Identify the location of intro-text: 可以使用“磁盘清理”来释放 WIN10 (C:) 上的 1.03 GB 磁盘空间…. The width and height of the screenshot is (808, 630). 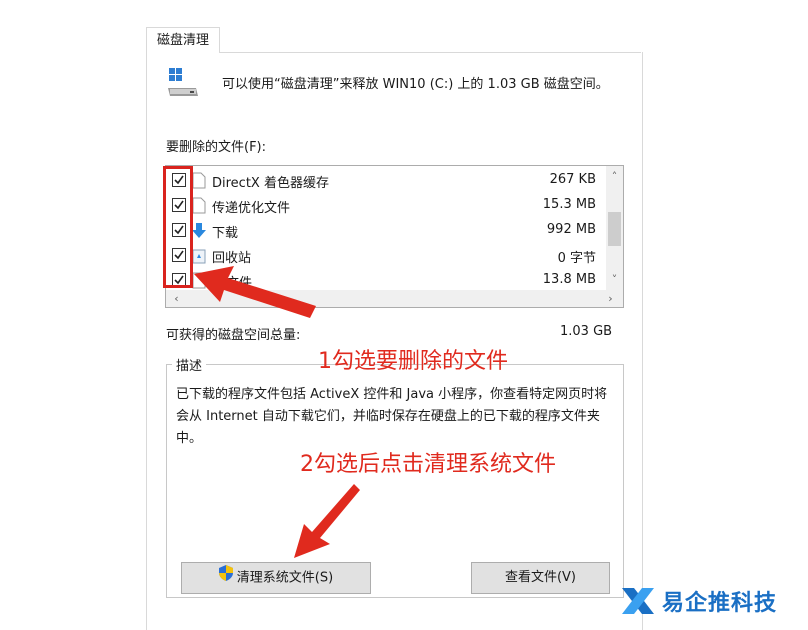
(415, 84).